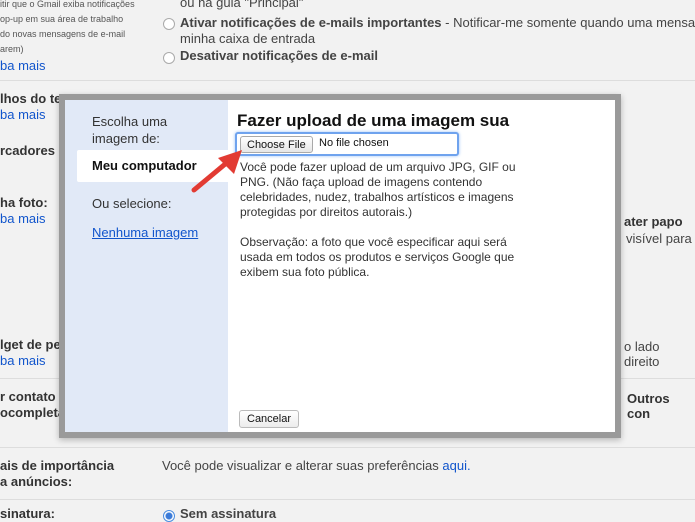  Describe the element at coordinates (130, 121) in the screenshot. I see `side-heading-1: Escolha uma` at that location.